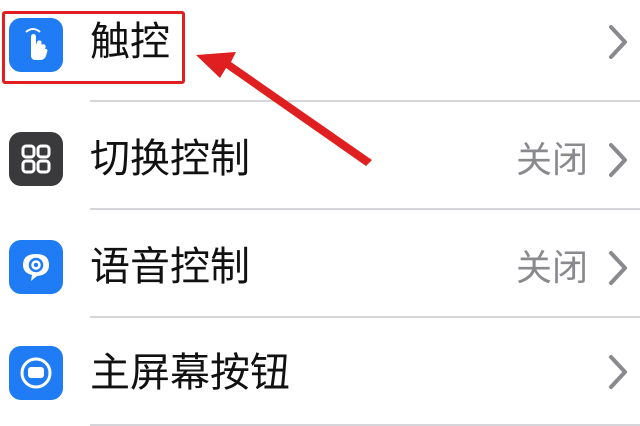 This screenshot has width=640, height=426. What do you see at coordinates (284, 109) in the screenshot?
I see `annotation-arrow-icon` at bounding box center [284, 109].